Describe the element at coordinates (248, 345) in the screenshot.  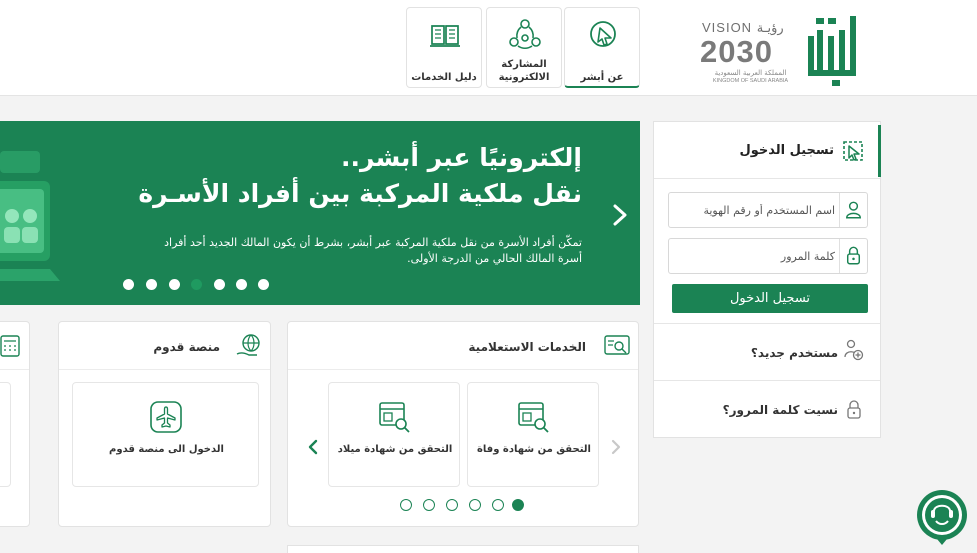
I see `globe-hand-icon` at that location.